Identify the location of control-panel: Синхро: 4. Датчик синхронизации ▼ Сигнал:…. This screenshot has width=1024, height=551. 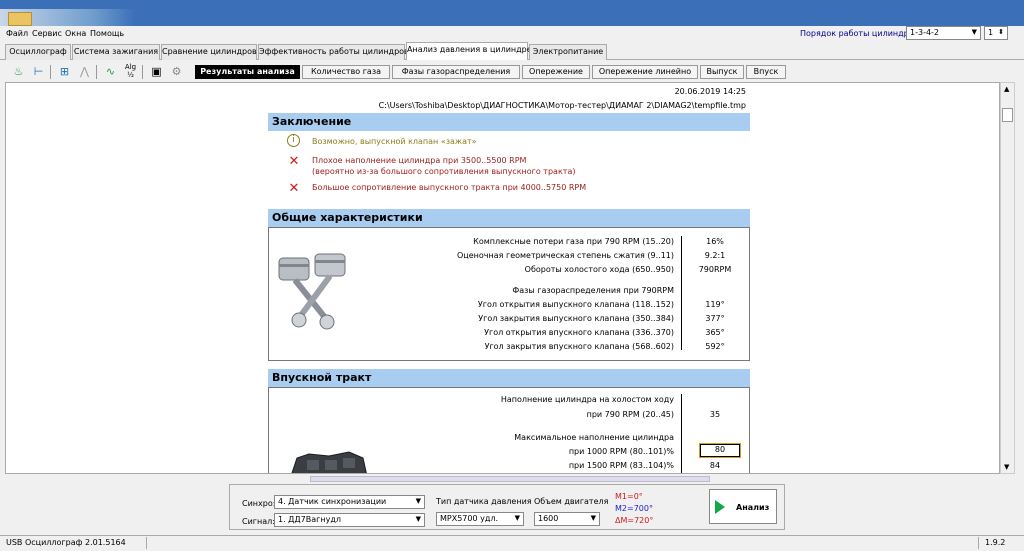
(507, 507).